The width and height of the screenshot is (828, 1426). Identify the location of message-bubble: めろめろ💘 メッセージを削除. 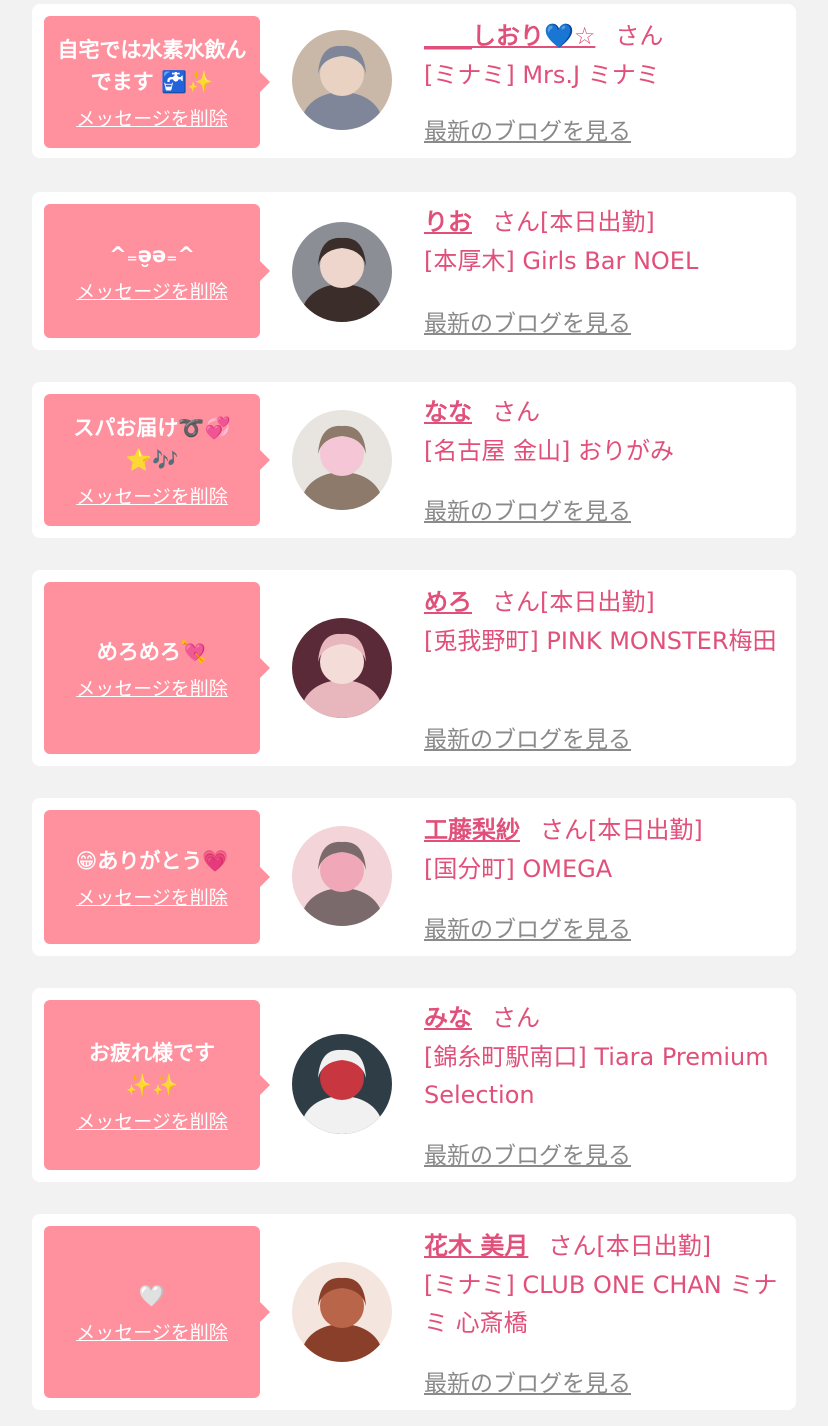
(157, 668).